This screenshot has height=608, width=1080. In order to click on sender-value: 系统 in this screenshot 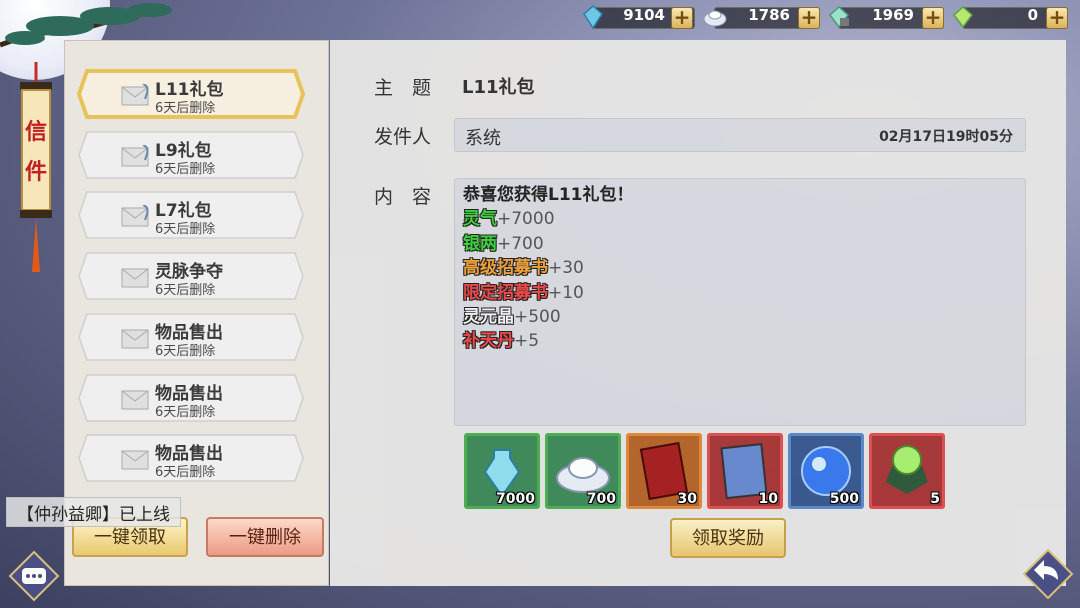, I will do `click(483, 138)`.